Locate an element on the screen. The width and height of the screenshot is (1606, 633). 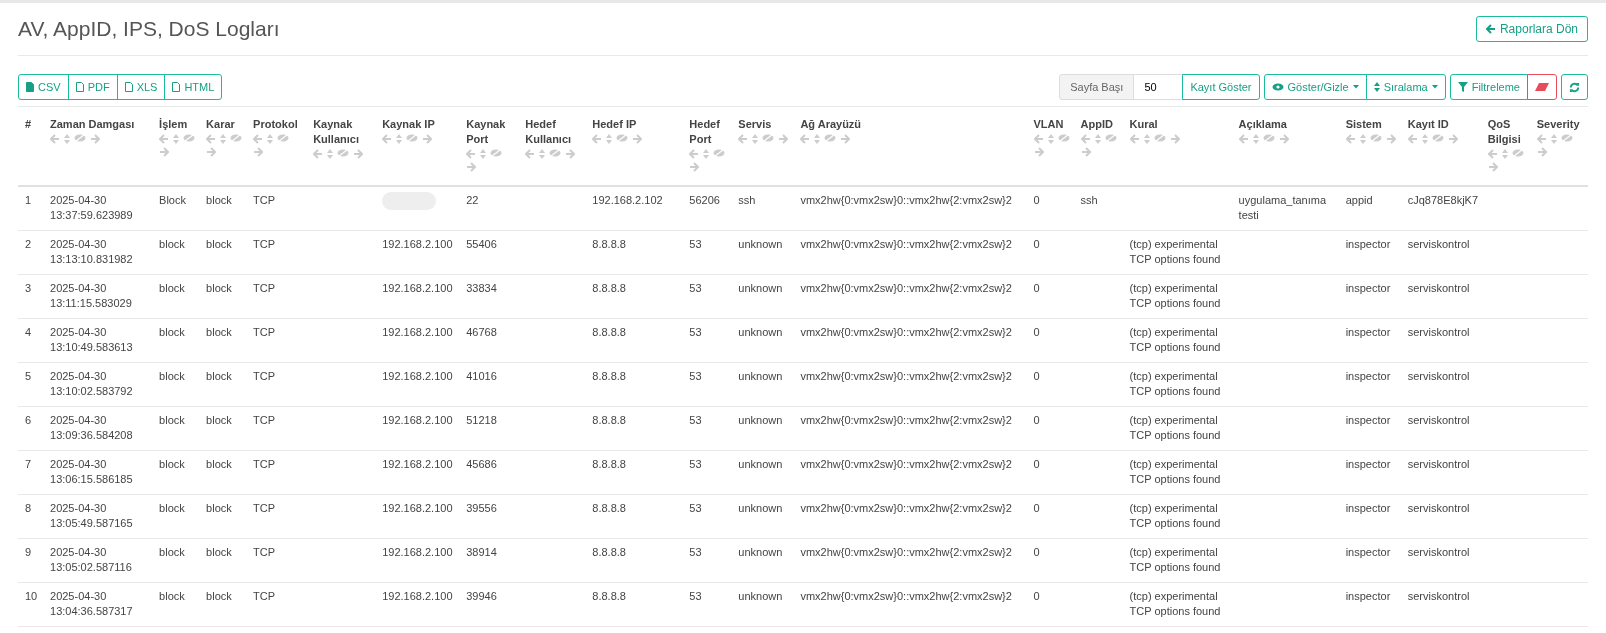
export-button: XLS is located at coordinates (141, 87).